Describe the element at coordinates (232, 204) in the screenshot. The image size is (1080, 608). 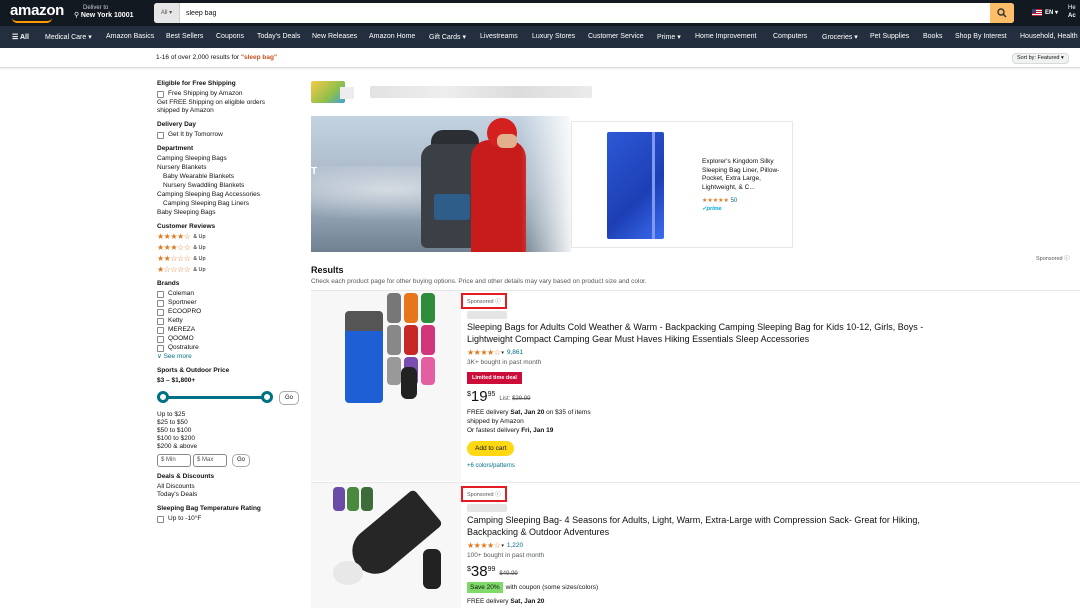
I see `department-link: Camping Sleeping Bag Liners` at that location.